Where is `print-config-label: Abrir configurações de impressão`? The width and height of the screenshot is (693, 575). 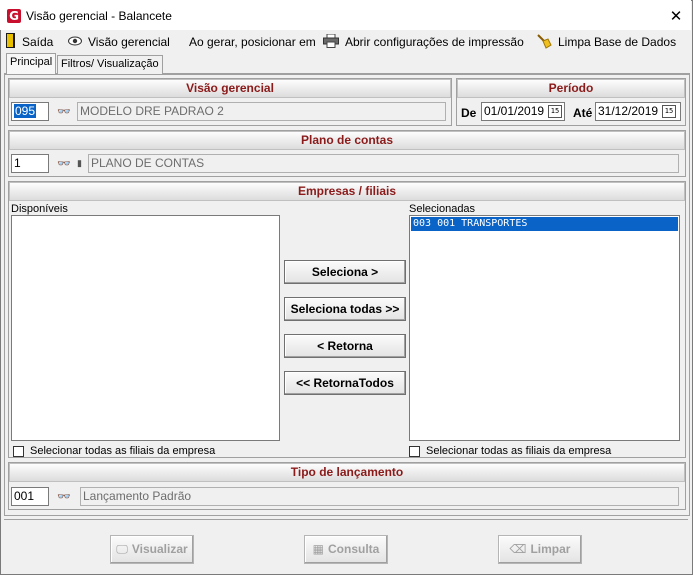
print-config-label: Abrir configurações de impressão is located at coordinates (434, 42).